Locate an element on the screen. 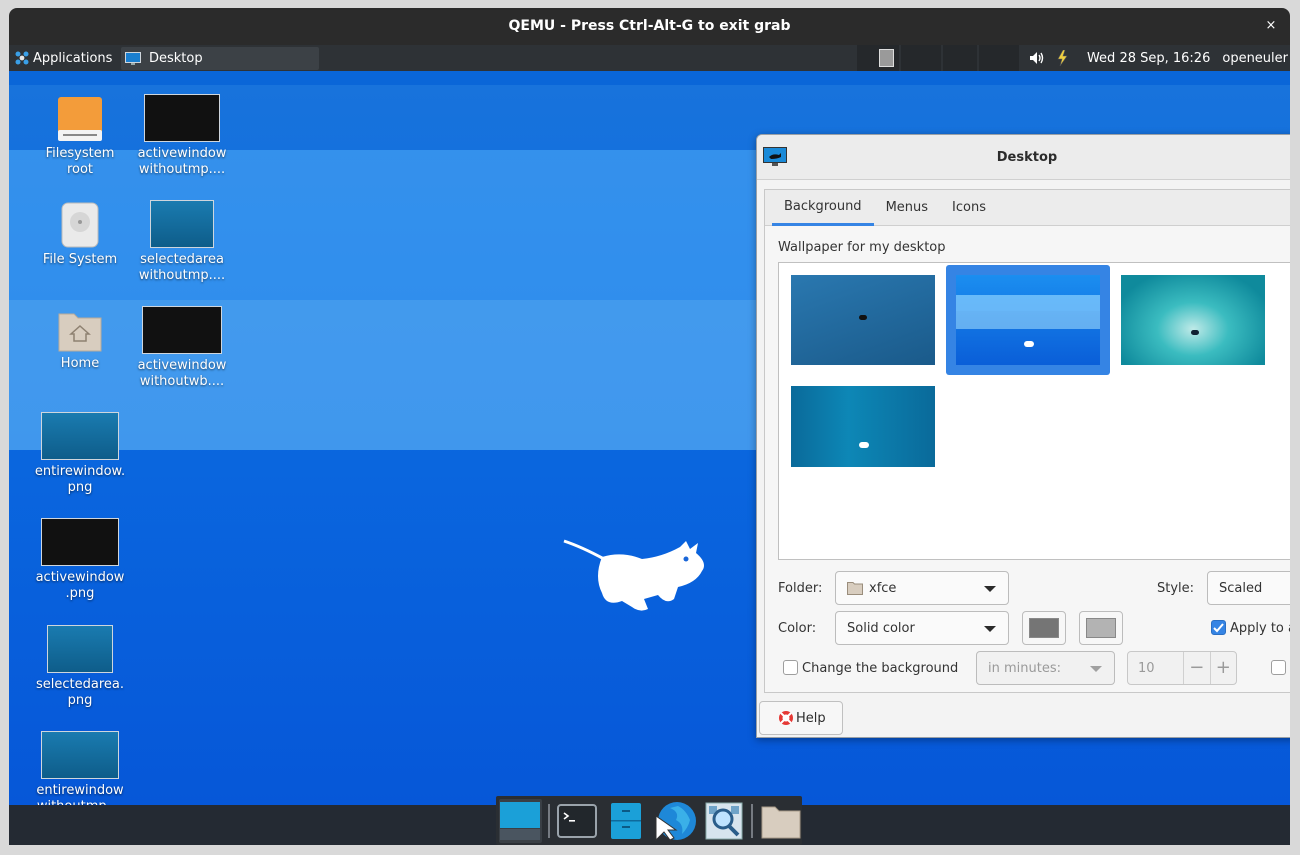  clock: Wed 28 Sep, 16:26 is located at coordinates (1148, 58).